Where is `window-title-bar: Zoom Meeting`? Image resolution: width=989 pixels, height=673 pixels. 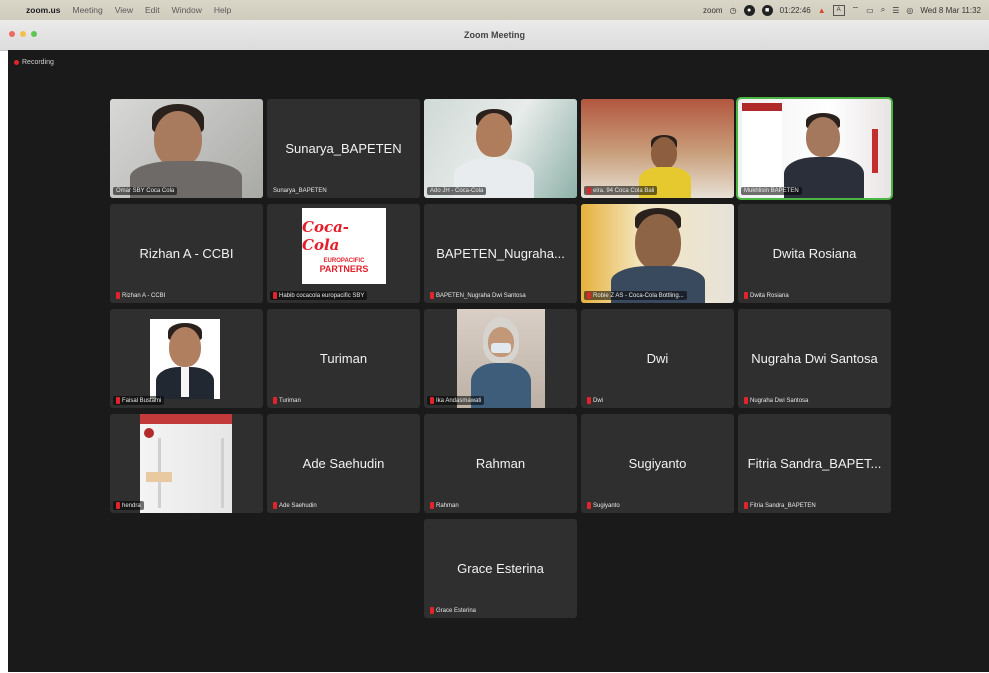
window-title-bar: Zoom Meeting is located at coordinates (494, 35).